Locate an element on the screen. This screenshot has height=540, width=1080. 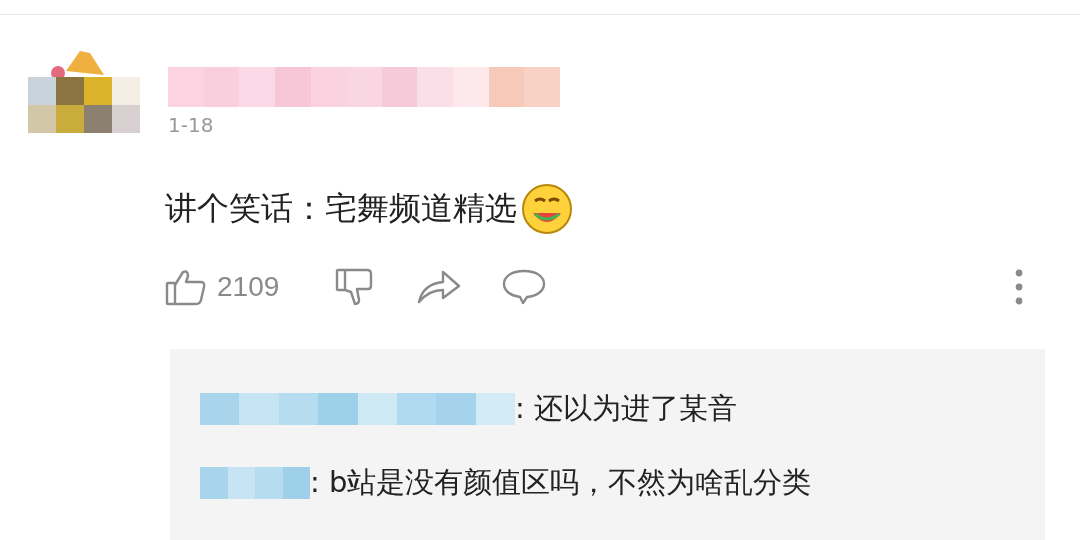
comment-date: 1-18 is located at coordinates (191, 125).